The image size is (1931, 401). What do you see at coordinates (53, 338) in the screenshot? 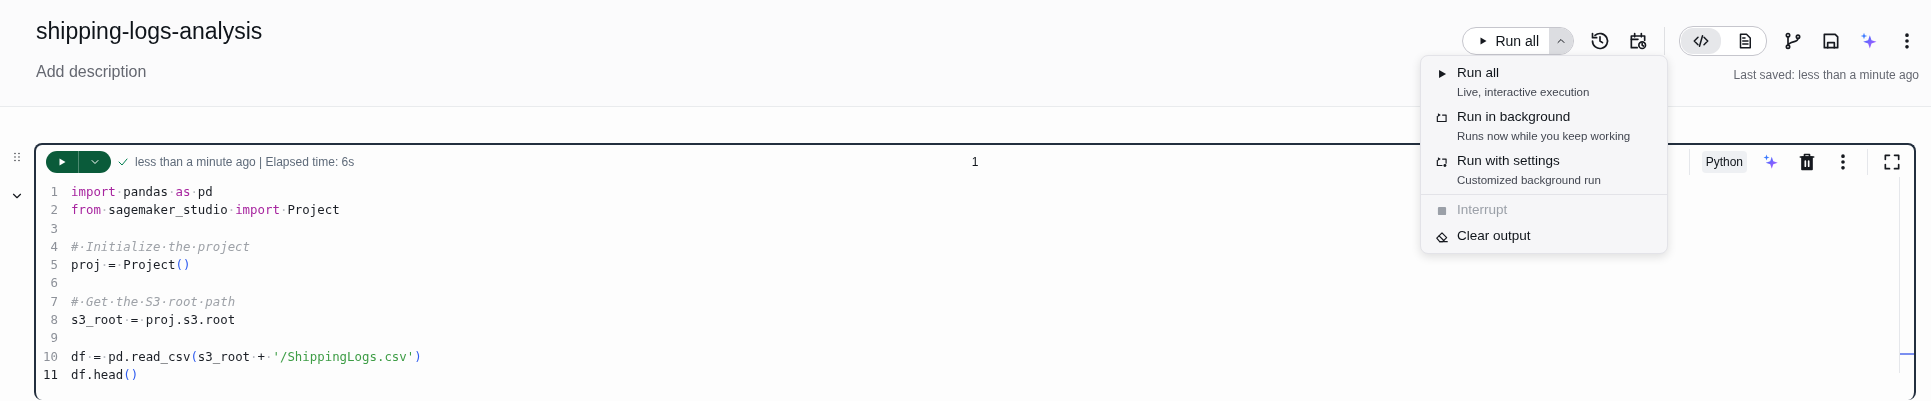
I see `line-number: 9` at bounding box center [53, 338].